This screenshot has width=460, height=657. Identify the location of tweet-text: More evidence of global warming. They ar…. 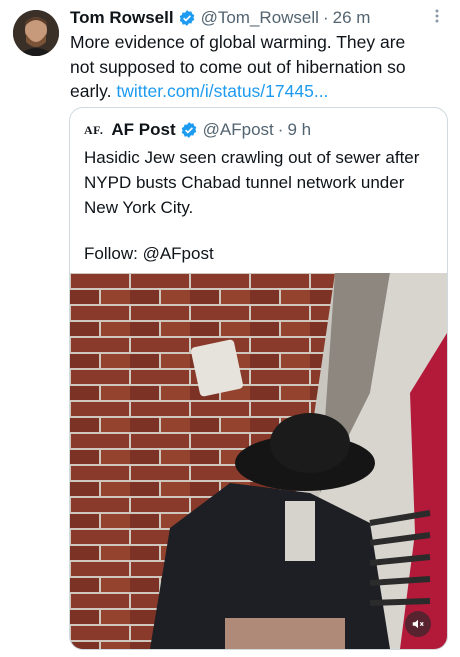
(260, 67).